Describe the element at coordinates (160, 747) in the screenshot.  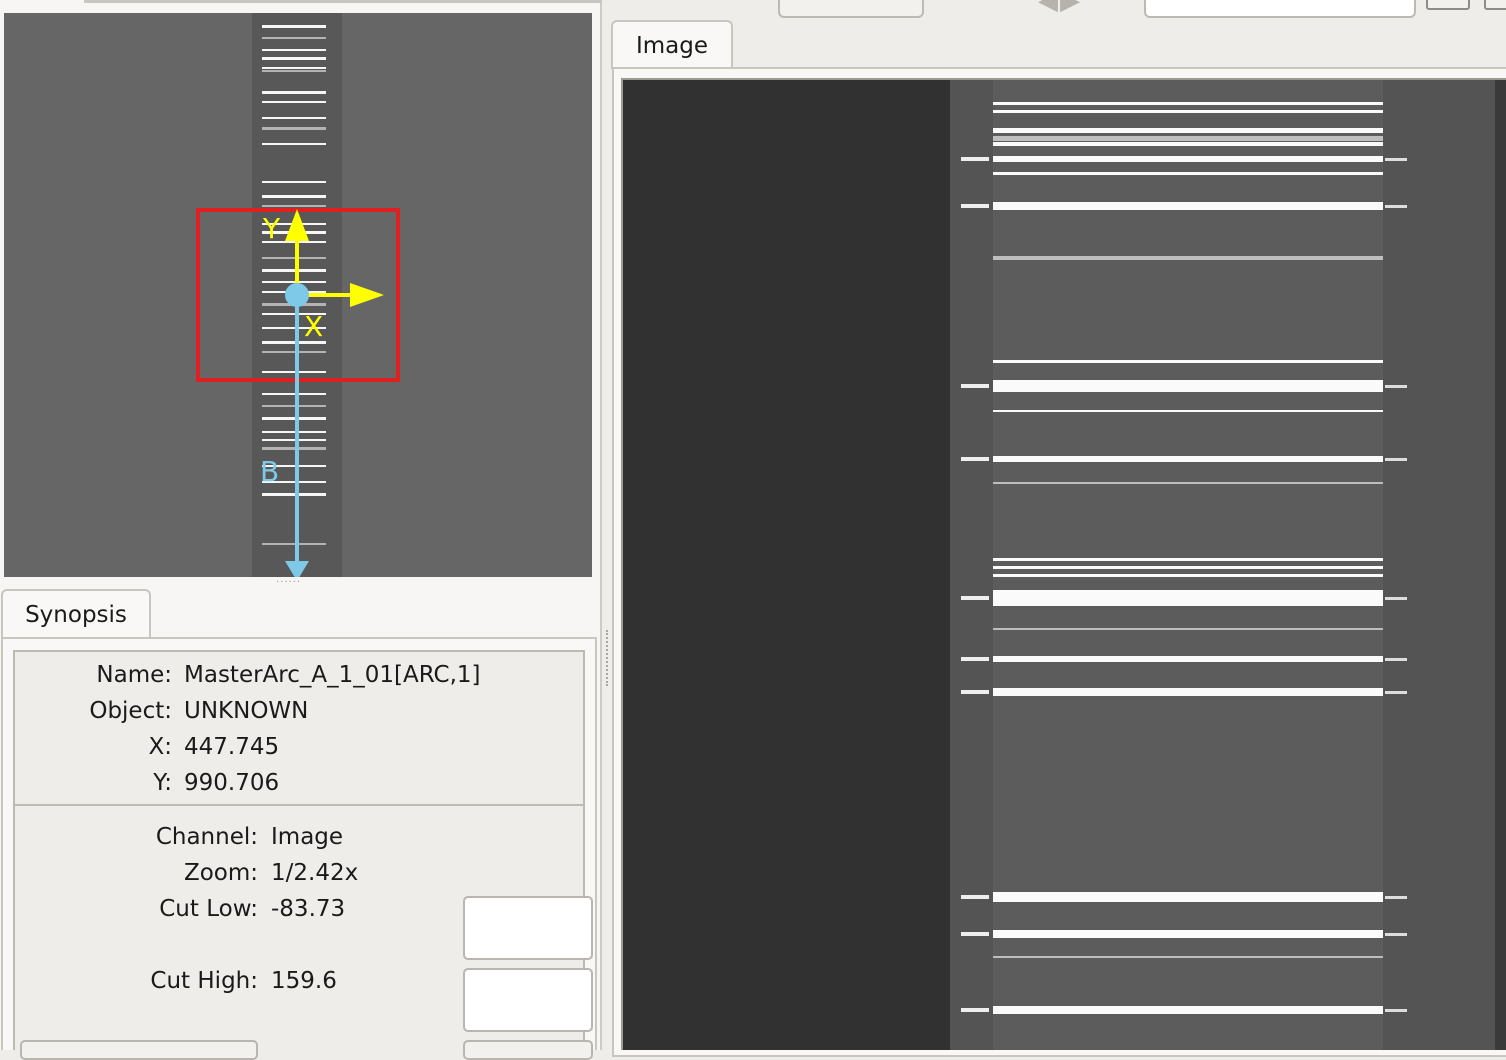
I see `x-coord-label: X:` at that location.